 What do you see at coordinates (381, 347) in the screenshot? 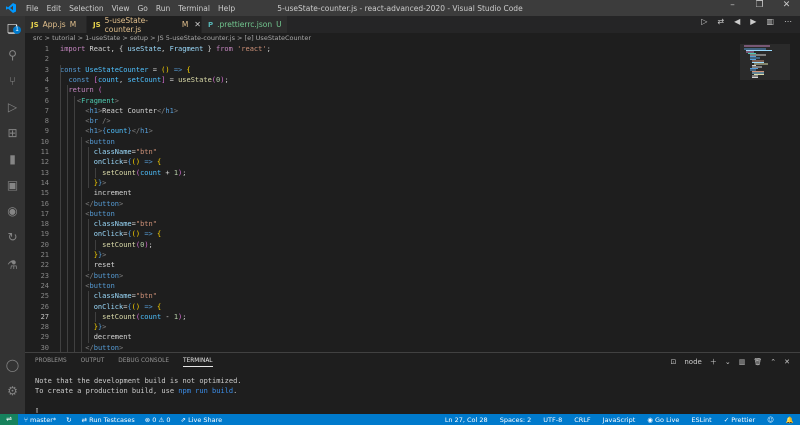
I see `code-line: 30 </button>` at bounding box center [381, 347].